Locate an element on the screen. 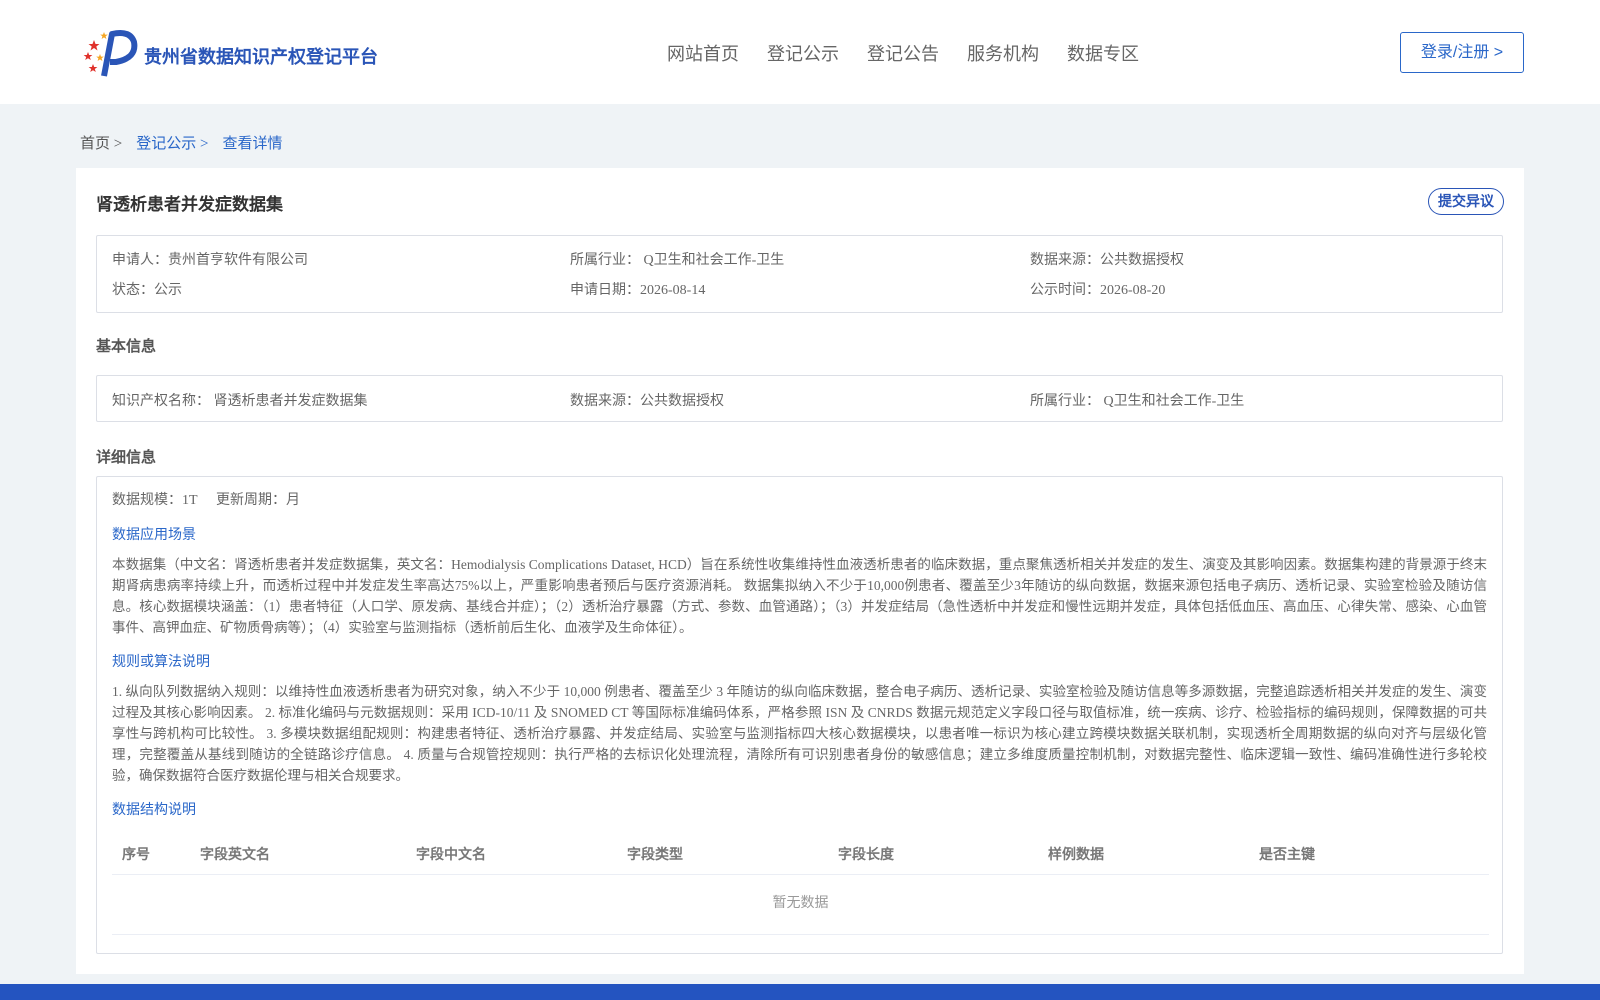 The width and height of the screenshot is (1600, 1000). ip-name: 知识产权名称： 肾透析患者并发症数据集 is located at coordinates (240, 401).